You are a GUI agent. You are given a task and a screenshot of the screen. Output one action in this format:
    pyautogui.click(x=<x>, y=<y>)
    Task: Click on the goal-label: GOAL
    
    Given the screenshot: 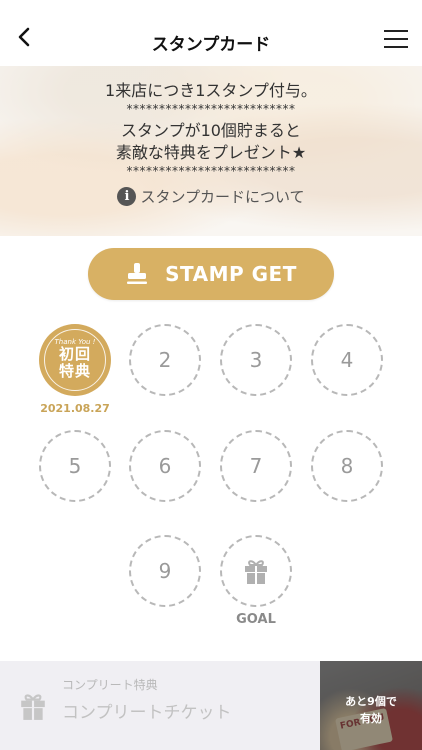 What is the action you would take?
    pyautogui.click(x=256, y=619)
    